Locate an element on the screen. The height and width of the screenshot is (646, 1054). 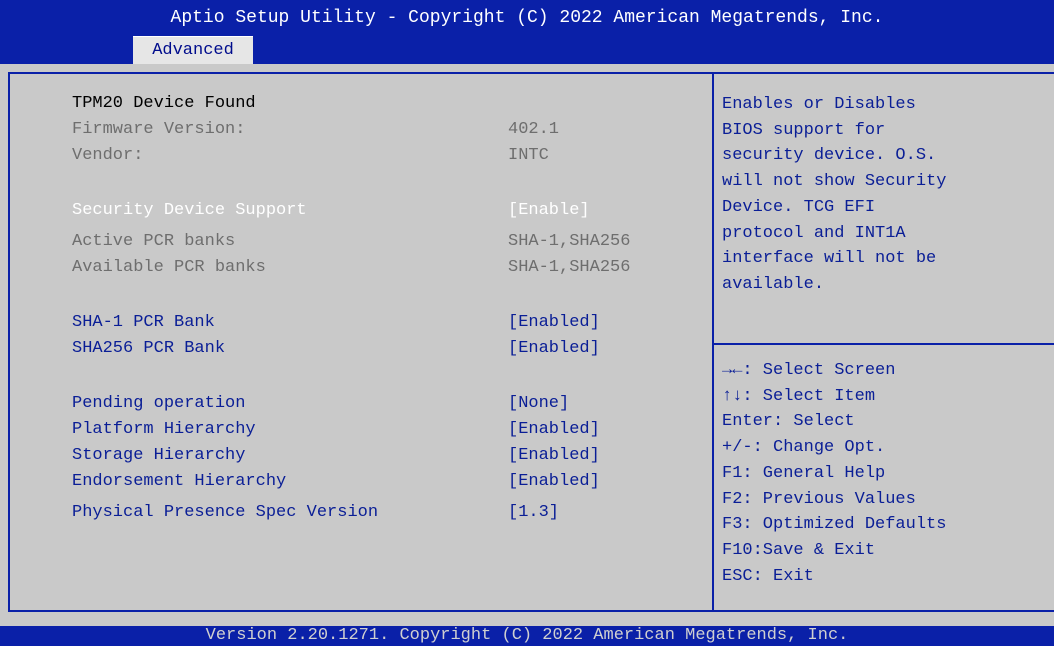
firmware-version-label: Firmware Version: is located at coordinates (159, 129).